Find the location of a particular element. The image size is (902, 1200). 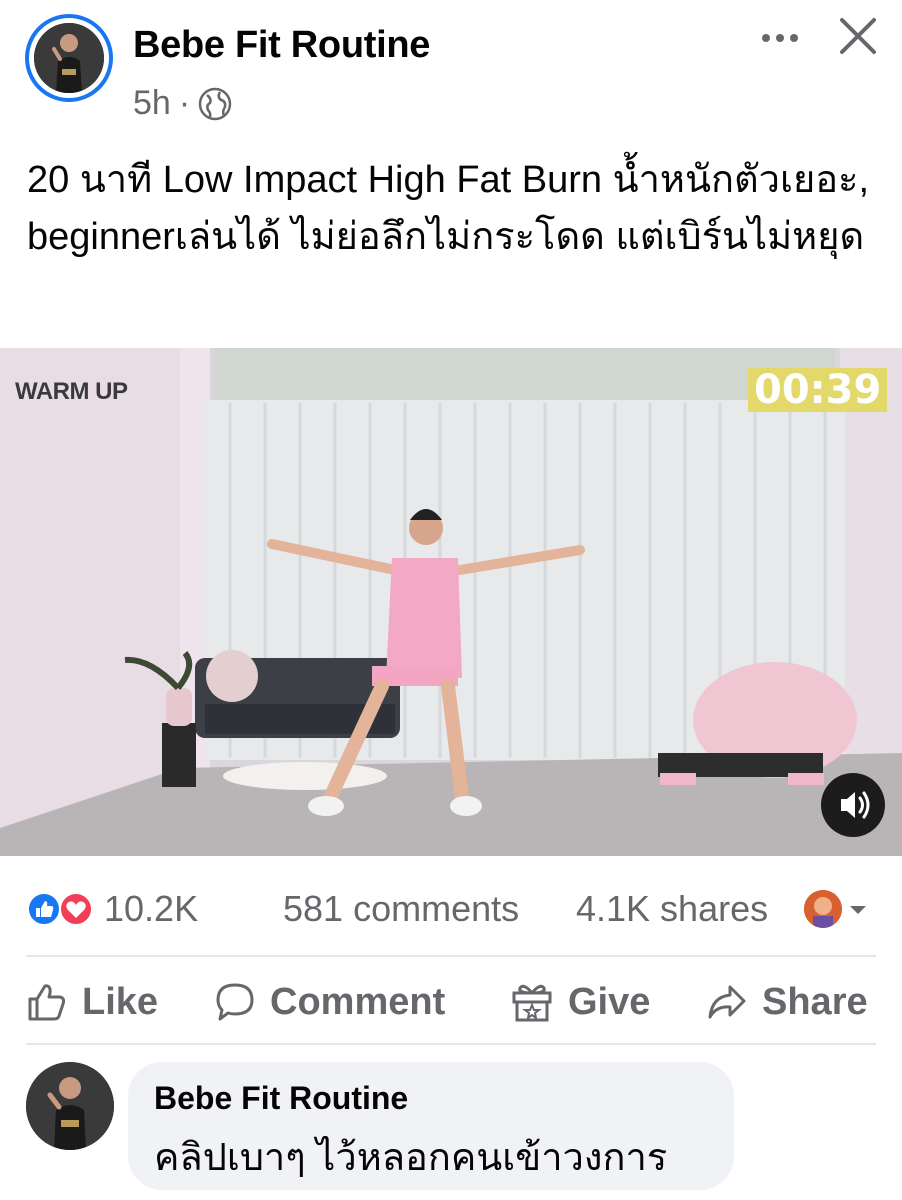

action-bar: Like Comment Give Share is located at coordinates (451, 1002).